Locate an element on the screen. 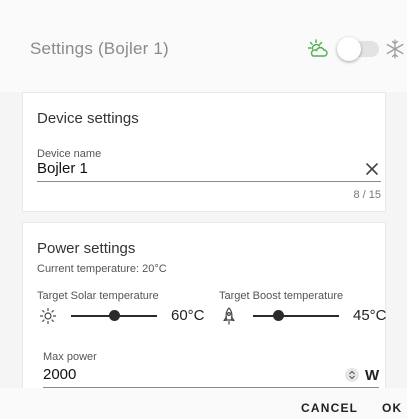 The width and height of the screenshot is (407, 419). max-power-unit: W is located at coordinates (372, 375).